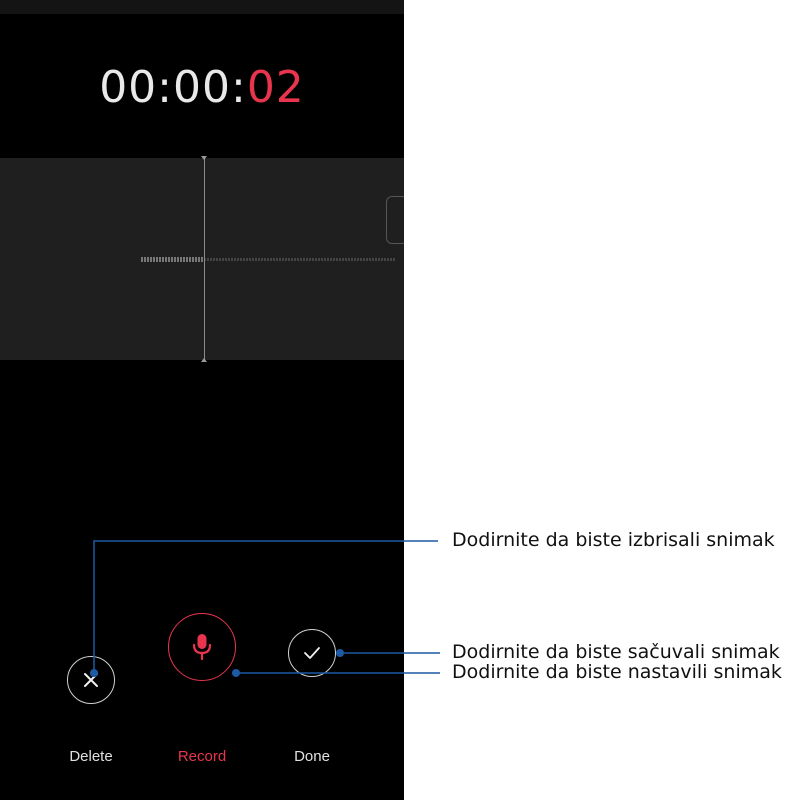  What do you see at coordinates (616, 652) in the screenshot?
I see `done-callout-text: Dodirnite da biste sačuvali snimak` at bounding box center [616, 652].